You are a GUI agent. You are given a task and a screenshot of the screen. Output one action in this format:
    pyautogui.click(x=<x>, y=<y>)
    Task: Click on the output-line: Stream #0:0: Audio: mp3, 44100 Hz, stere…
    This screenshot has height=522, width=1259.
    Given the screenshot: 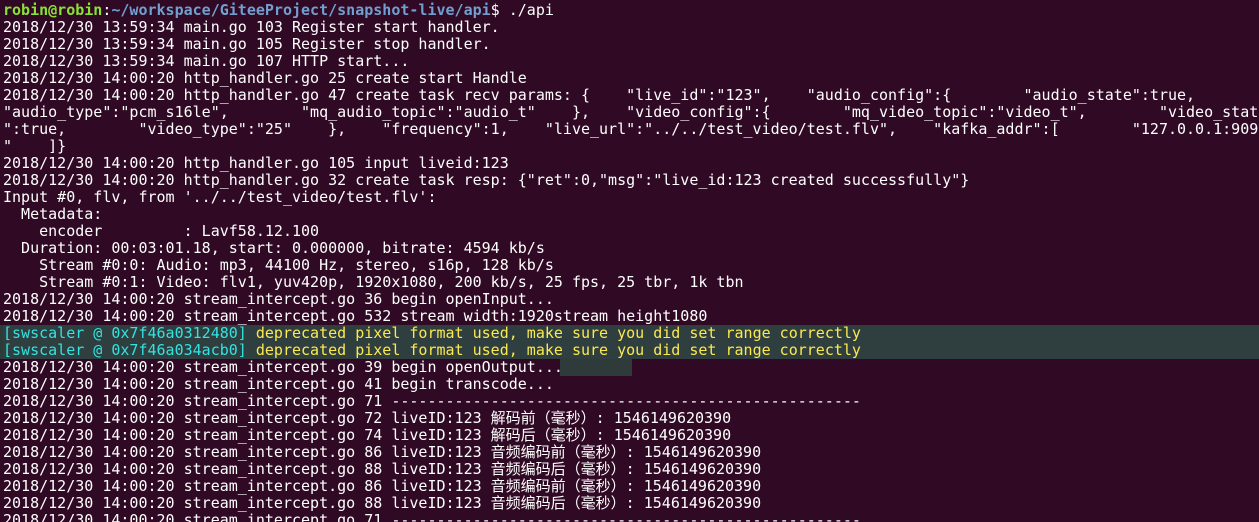 What is the action you would take?
    pyautogui.click(x=278, y=265)
    